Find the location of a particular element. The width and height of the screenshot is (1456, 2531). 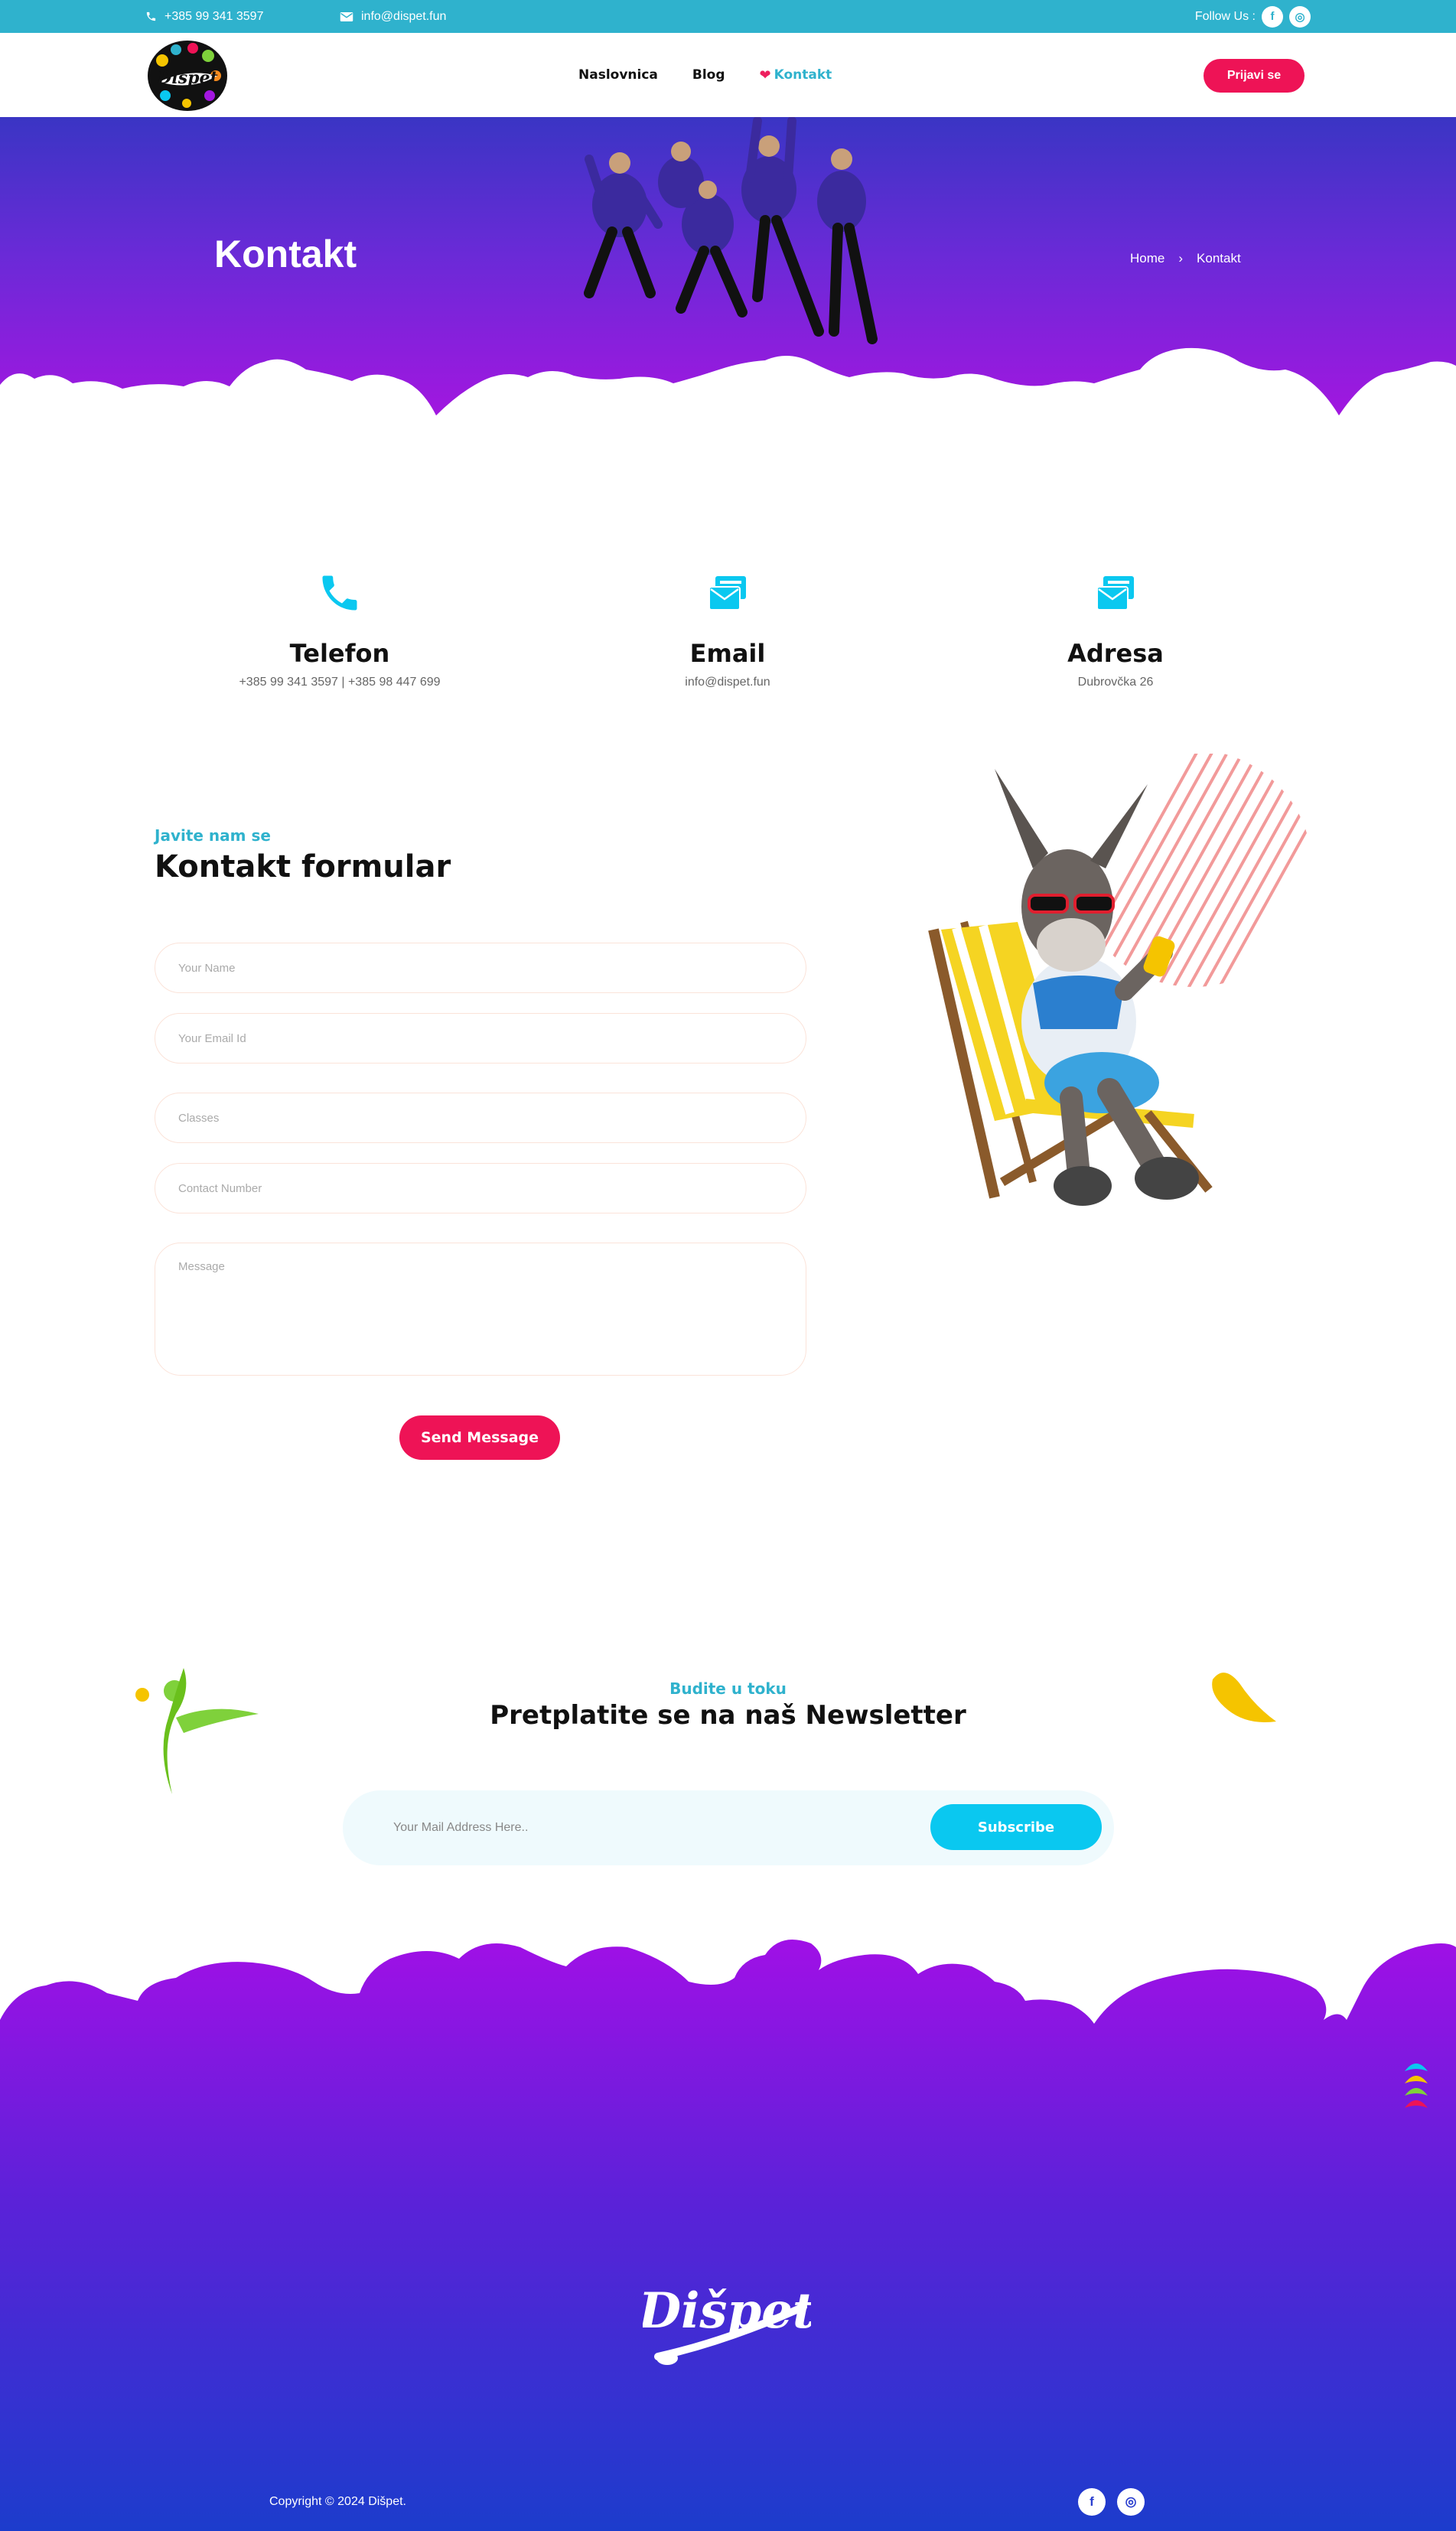

footer-logo-text: Dišpet is located at coordinates (727, 2311).